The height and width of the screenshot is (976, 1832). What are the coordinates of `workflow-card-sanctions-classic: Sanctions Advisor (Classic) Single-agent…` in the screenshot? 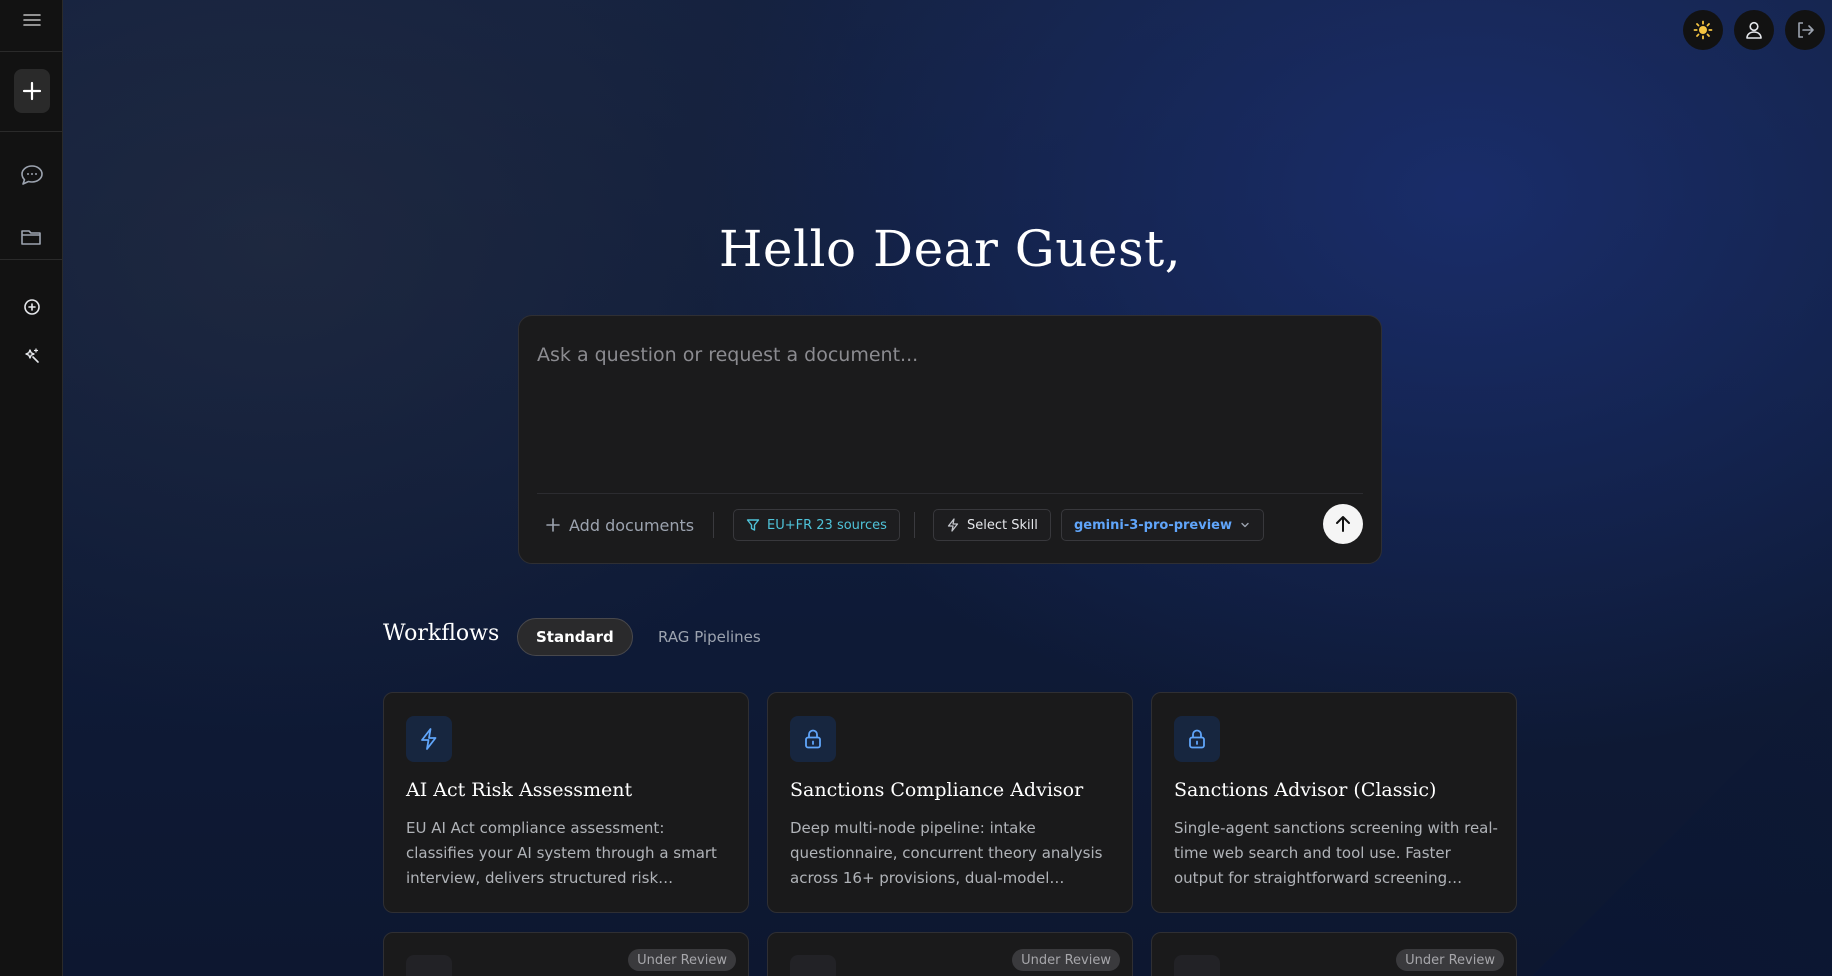 It's located at (1334, 802).